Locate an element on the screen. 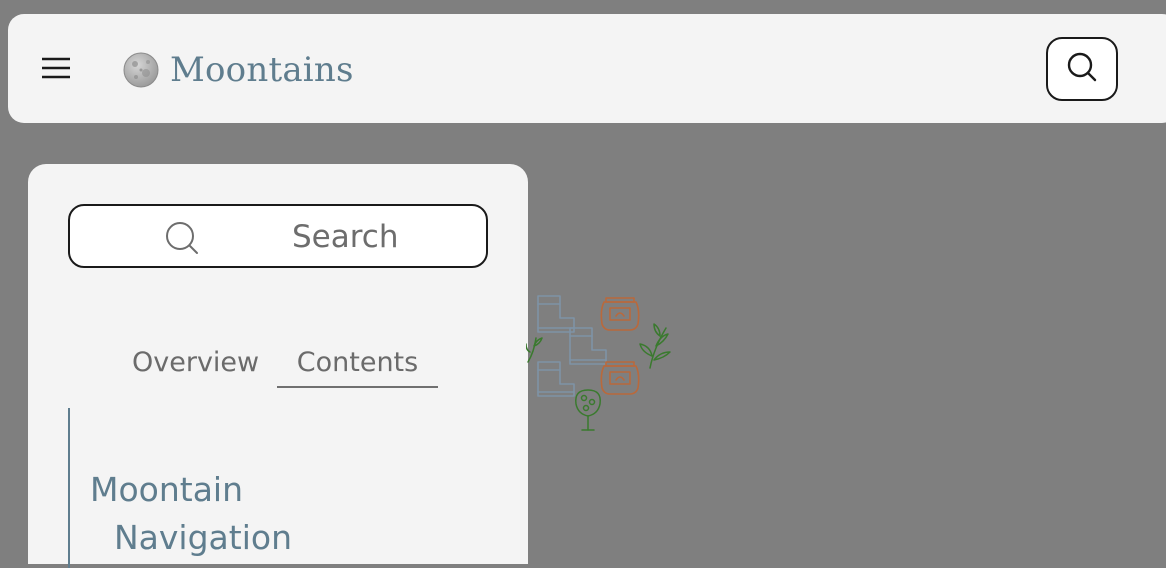 The width and height of the screenshot is (1166, 568). hamburger-menu-icon is located at coordinates (56, 68).